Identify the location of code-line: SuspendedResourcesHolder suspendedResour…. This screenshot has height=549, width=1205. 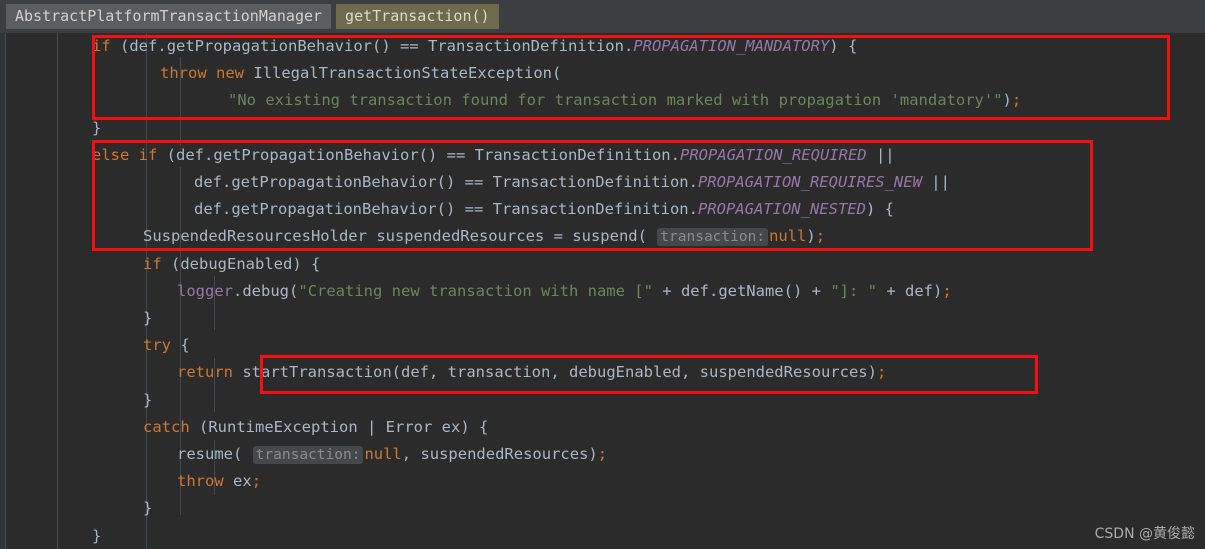
(441, 236).